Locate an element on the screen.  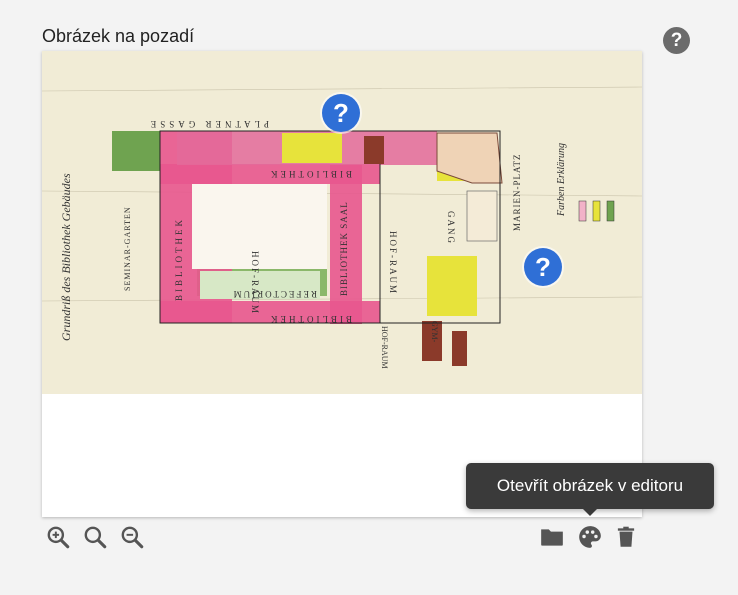
page-title: Obrázek na pozadí is located at coordinates (118, 36).